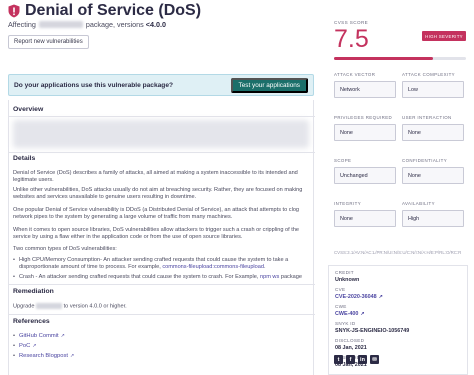 This screenshot has width=474, height=375. I want to click on cvss-metric-privileges-required: PRIVILEGES REQUIRED None, so click(365, 128).